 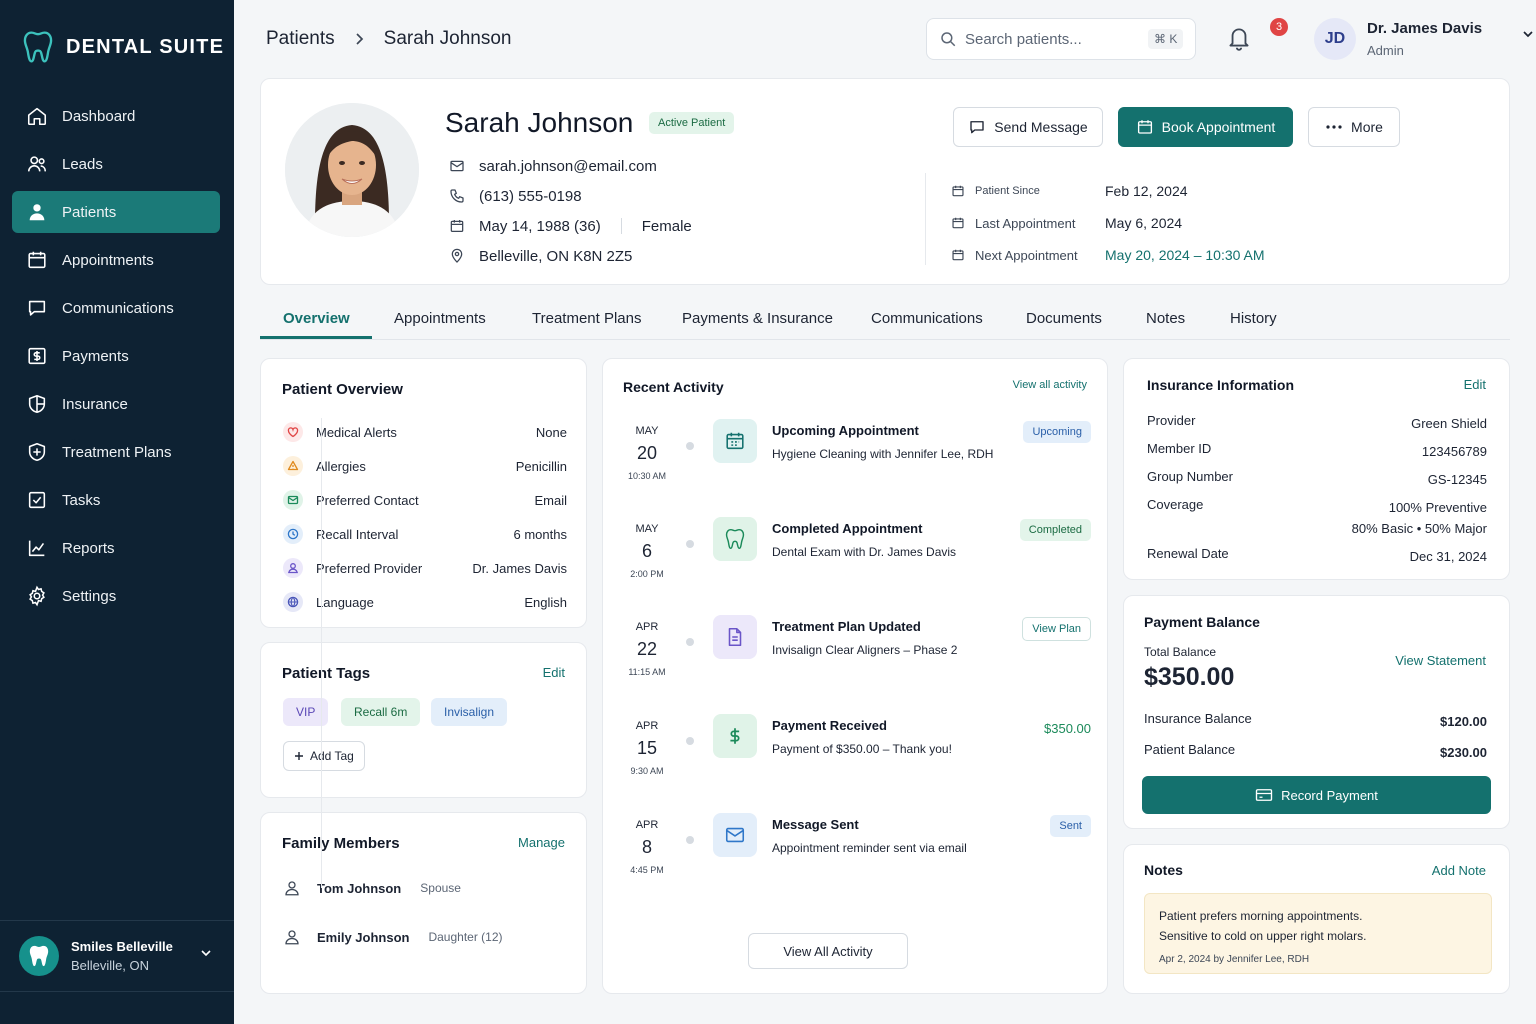 I want to click on patient-email: sarah.johnson@email.com, so click(x=568, y=166).